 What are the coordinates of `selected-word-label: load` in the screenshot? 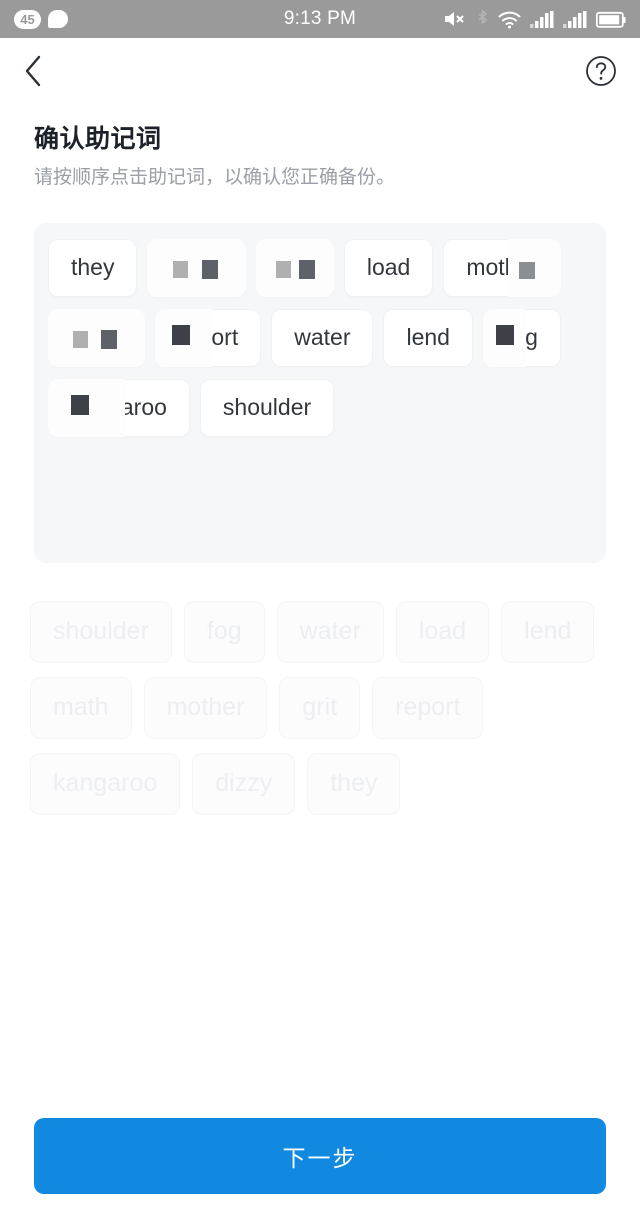 It's located at (388, 267).